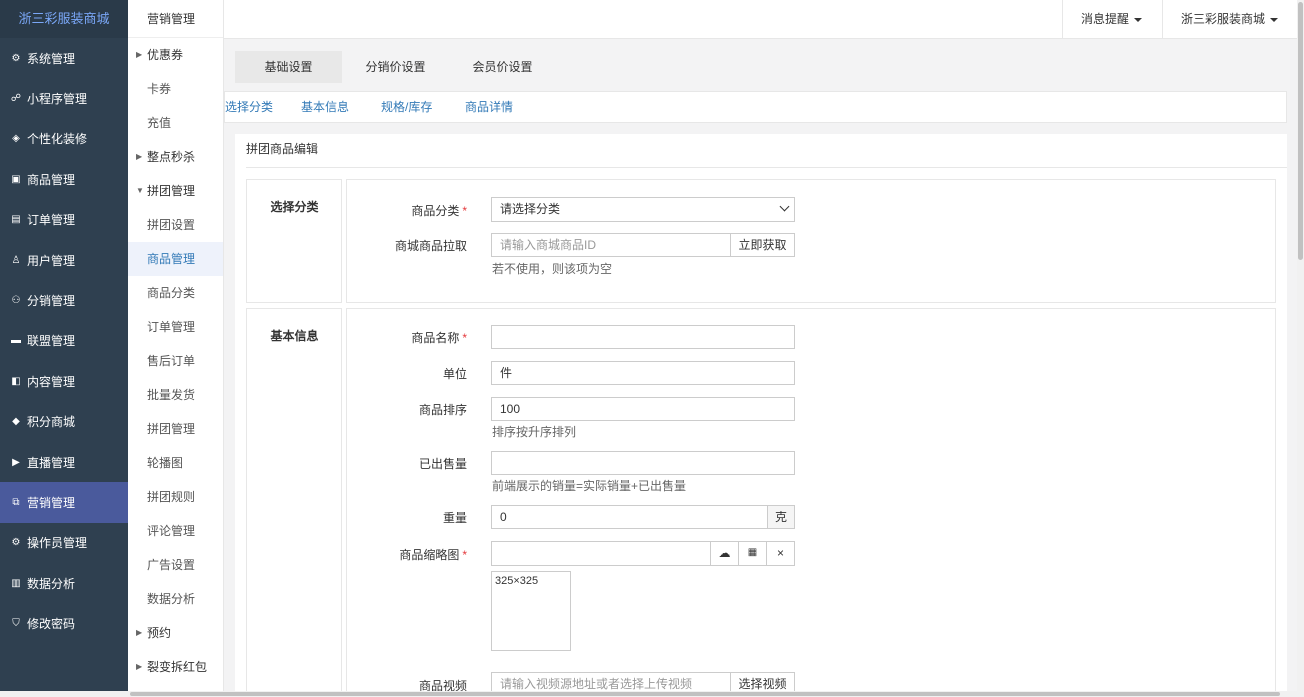  I want to click on submenu-item-label: 裂变拆红包, so click(177, 667).